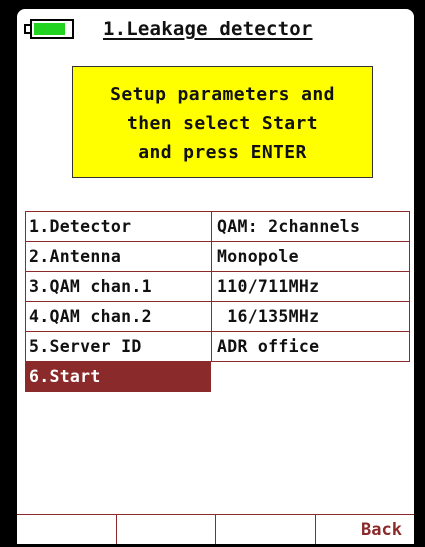  Describe the element at coordinates (118, 347) in the screenshot. I see `param-label: 5.Server ID` at that location.